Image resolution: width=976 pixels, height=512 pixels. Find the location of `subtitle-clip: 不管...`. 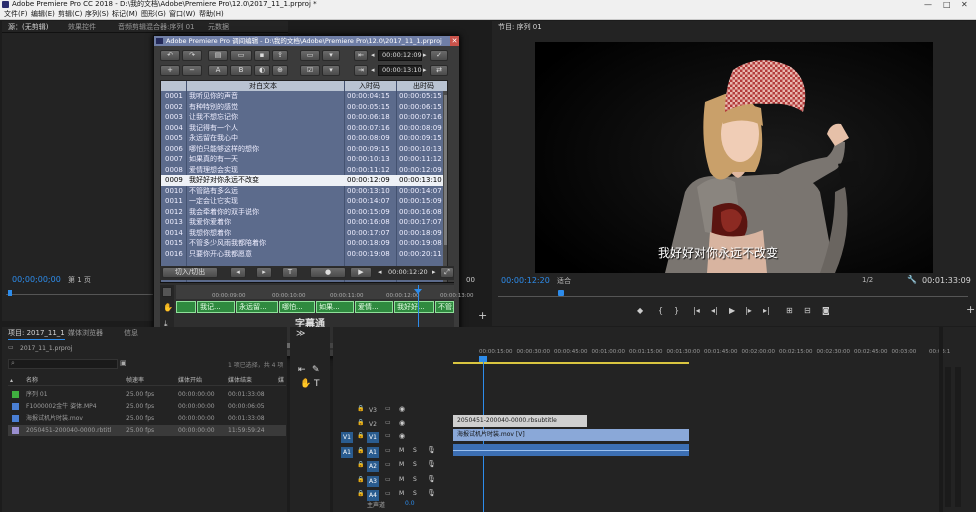

subtitle-clip: 不管... is located at coordinates (444, 307).